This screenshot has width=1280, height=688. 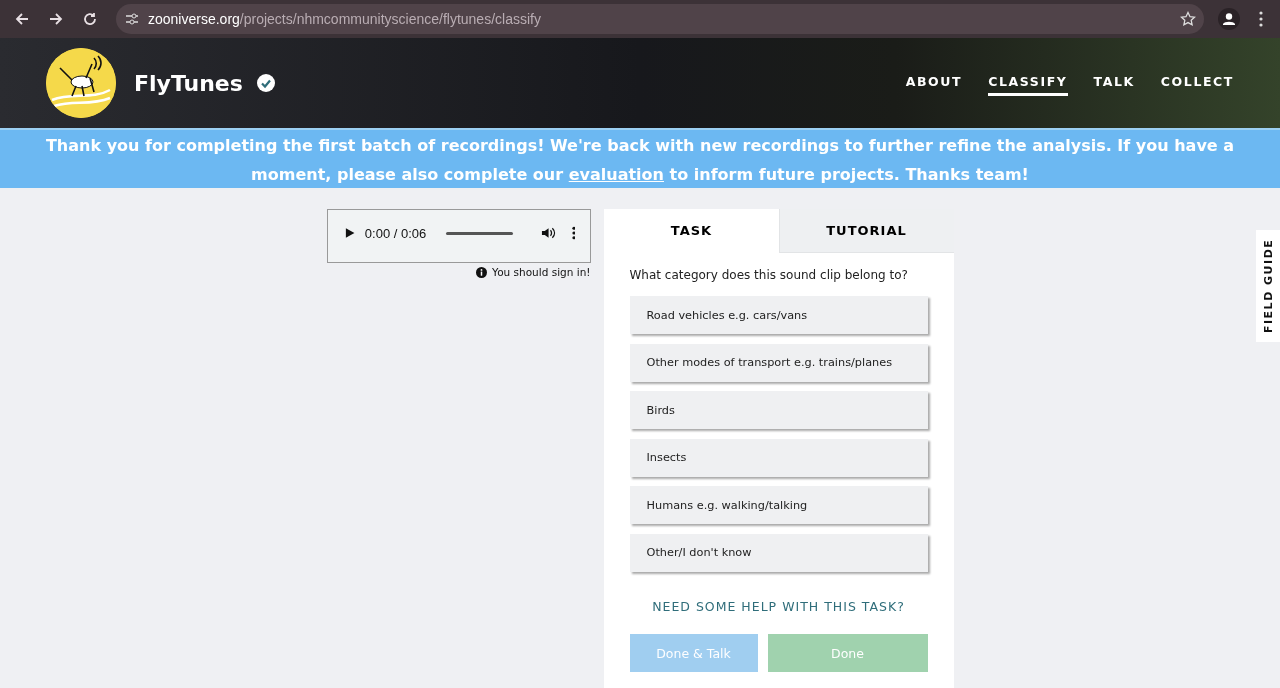 What do you see at coordinates (345, 19) in the screenshot?
I see `url-text: zooniverse.org/projects/nhmcommunityscience/flytunes/classify` at bounding box center [345, 19].